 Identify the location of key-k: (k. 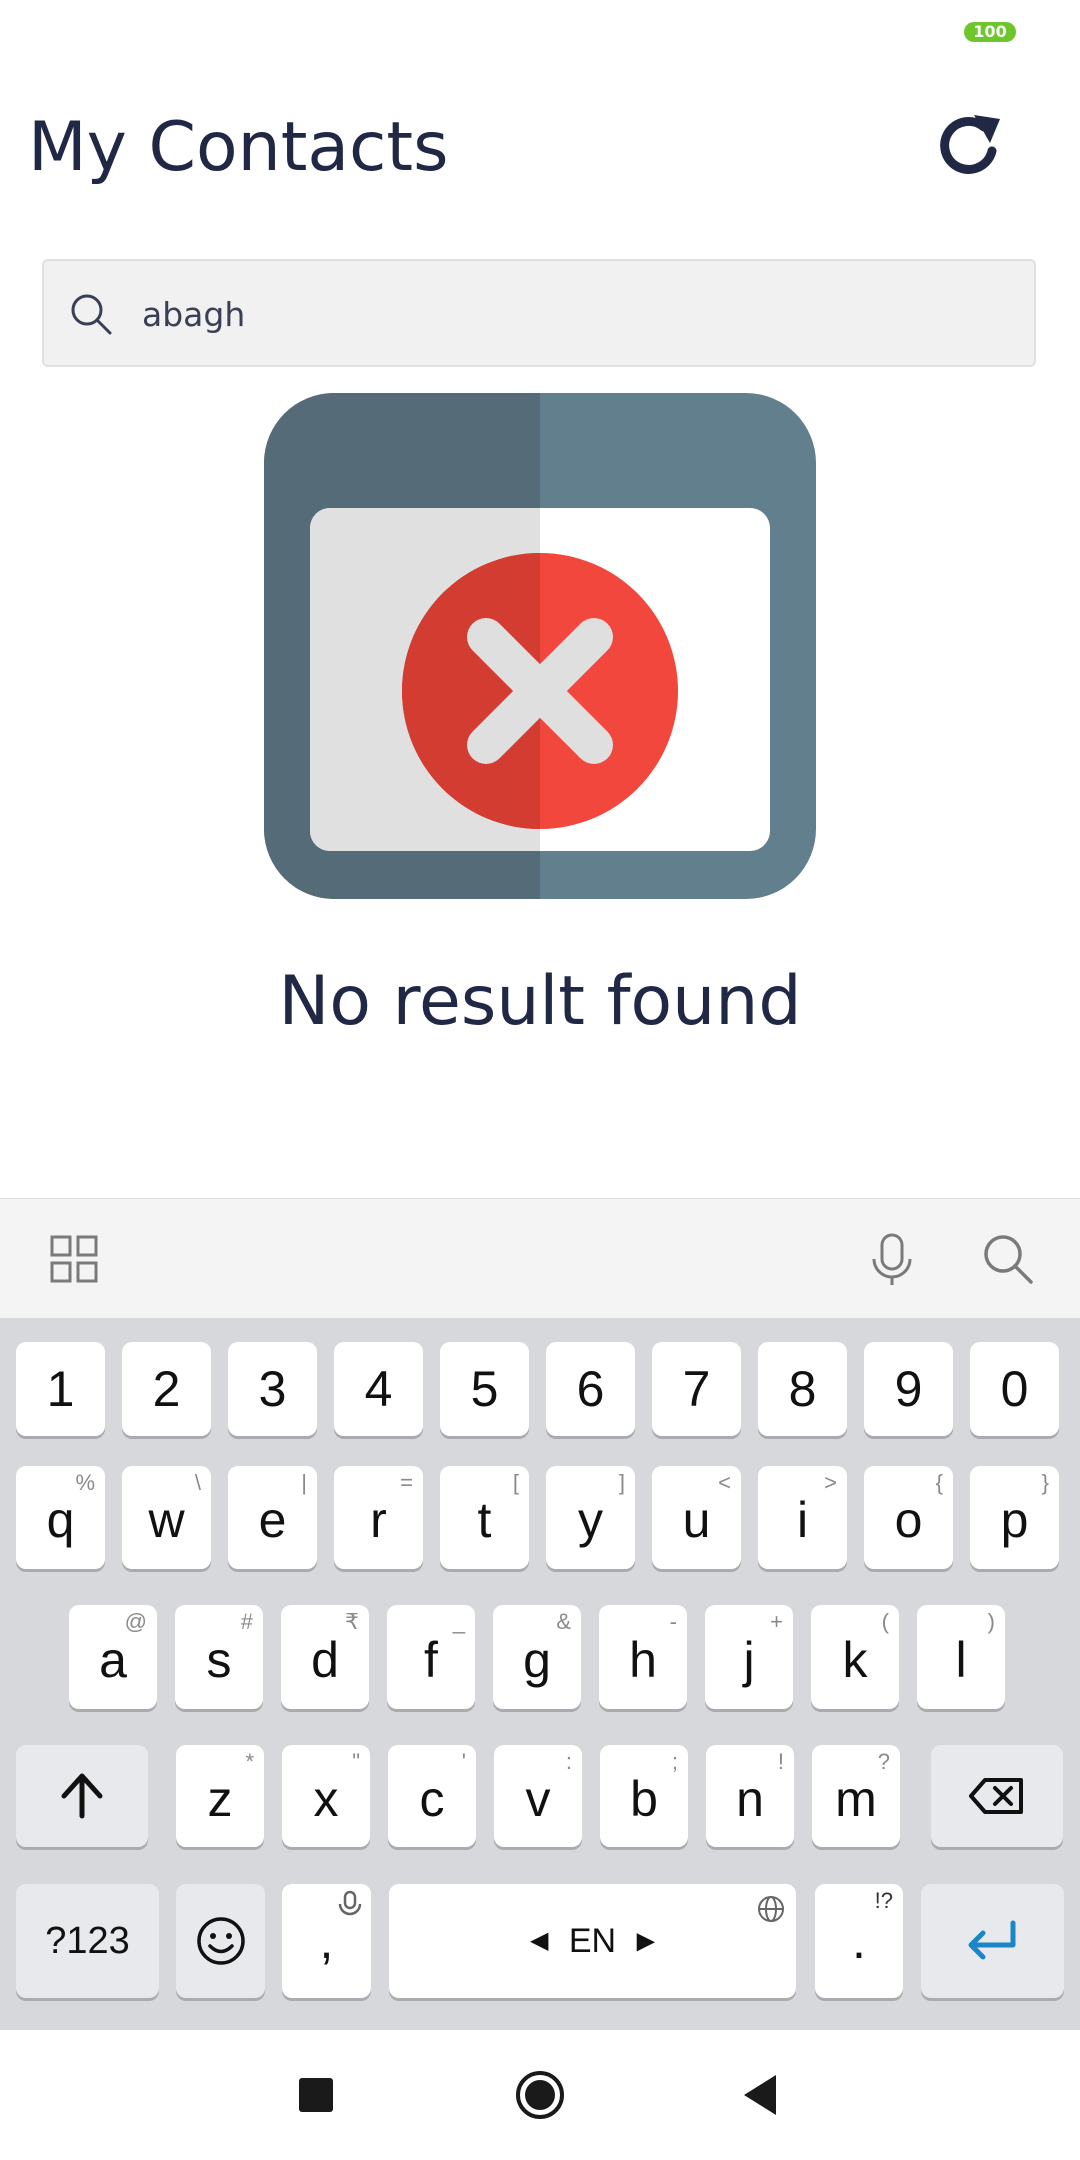
(855, 1657).